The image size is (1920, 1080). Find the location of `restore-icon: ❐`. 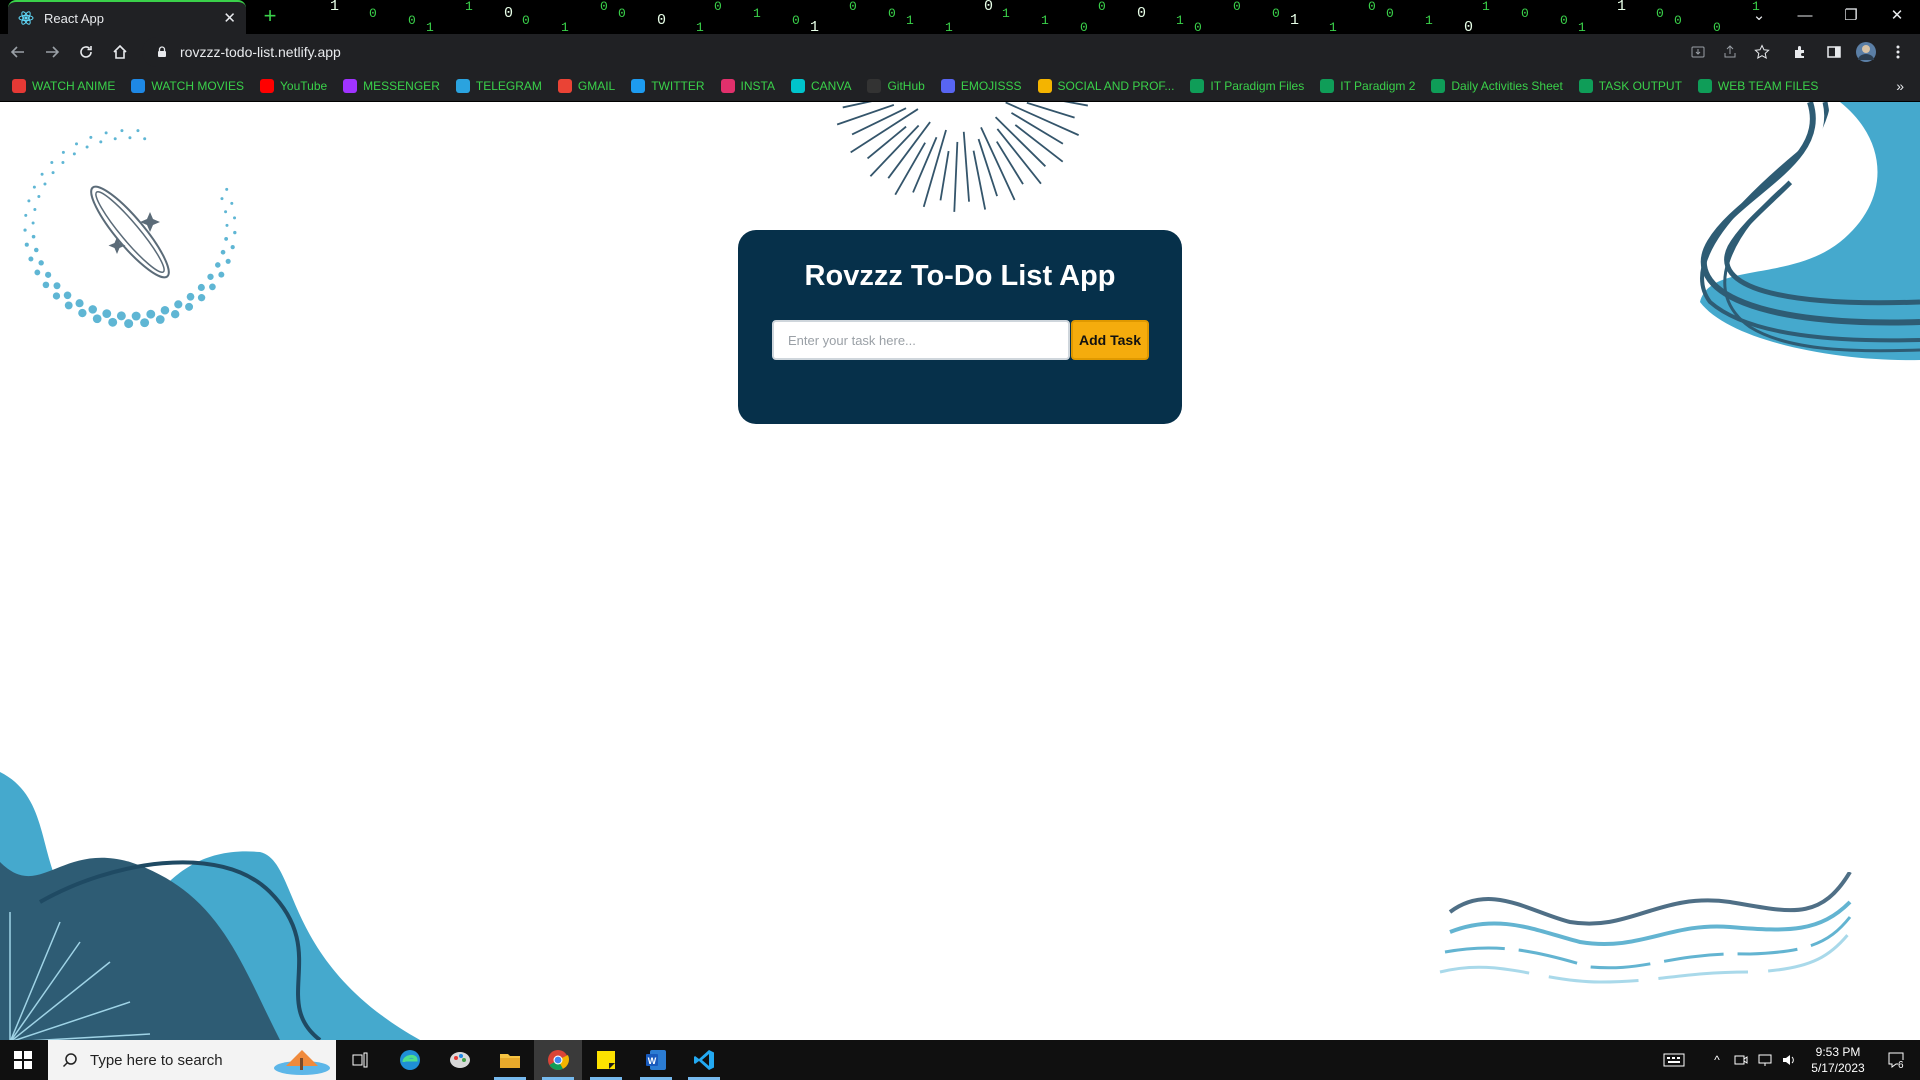

restore-icon: ❐ is located at coordinates (1851, 15).